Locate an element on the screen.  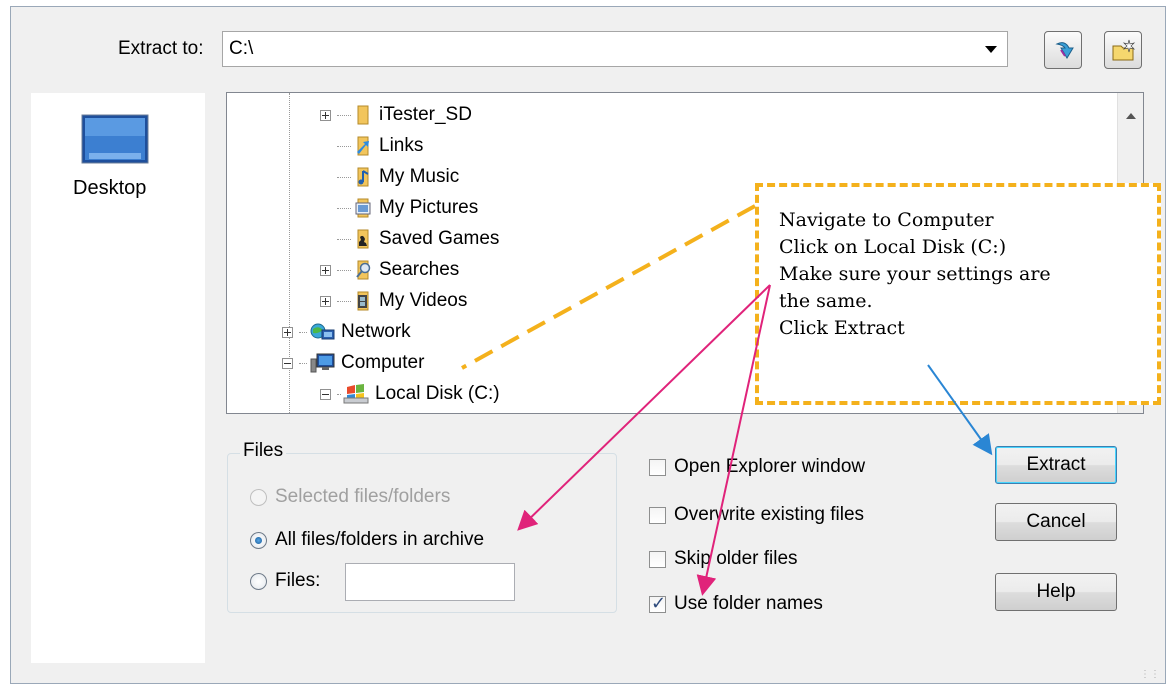
overwrite-label: Overwrite existing files is located at coordinates (769, 515).